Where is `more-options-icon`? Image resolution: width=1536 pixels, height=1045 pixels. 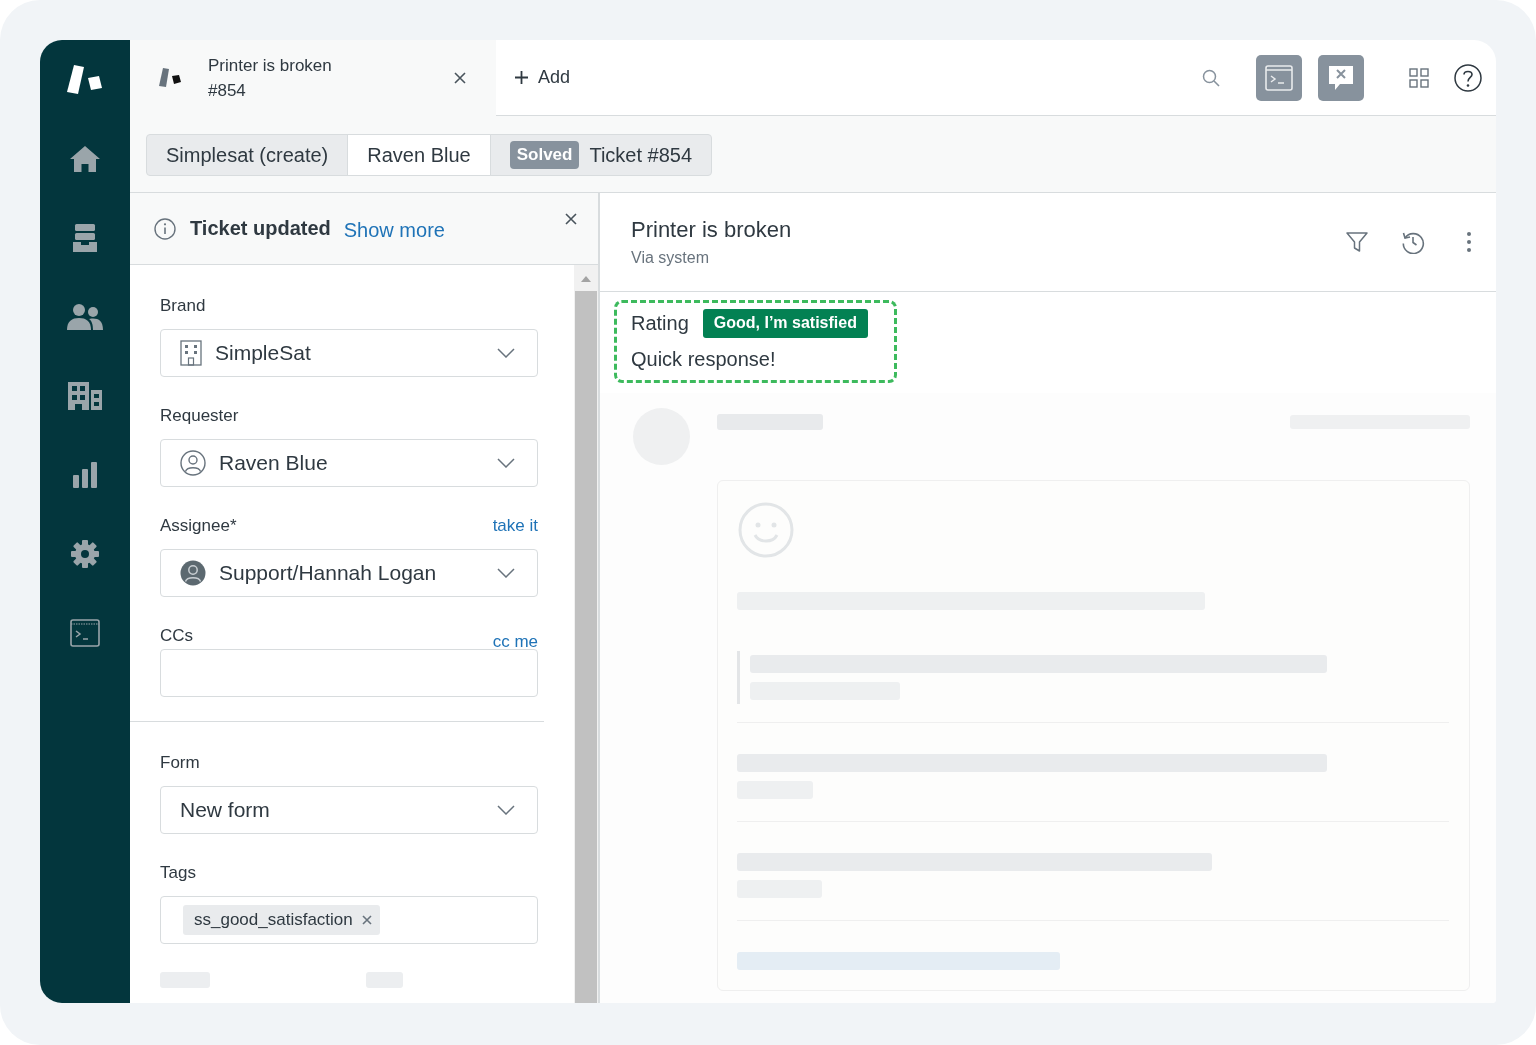
more-options-icon is located at coordinates (1469, 242).